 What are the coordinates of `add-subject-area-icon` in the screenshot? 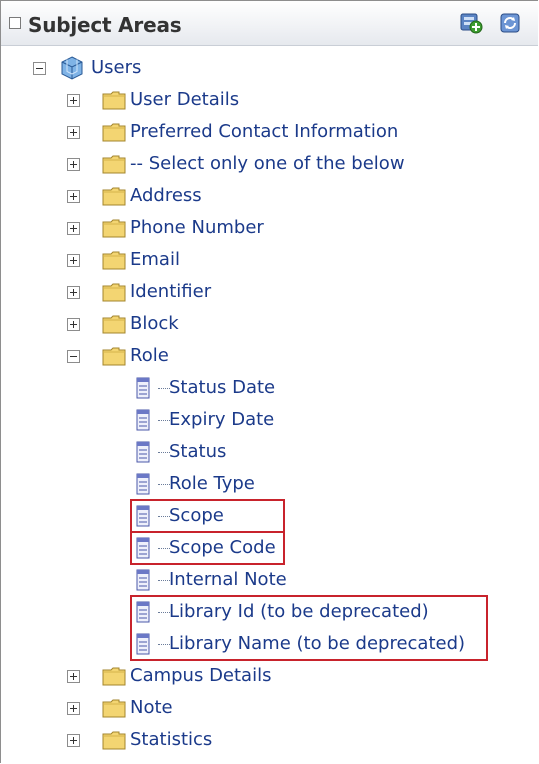 It's located at (471, 23).